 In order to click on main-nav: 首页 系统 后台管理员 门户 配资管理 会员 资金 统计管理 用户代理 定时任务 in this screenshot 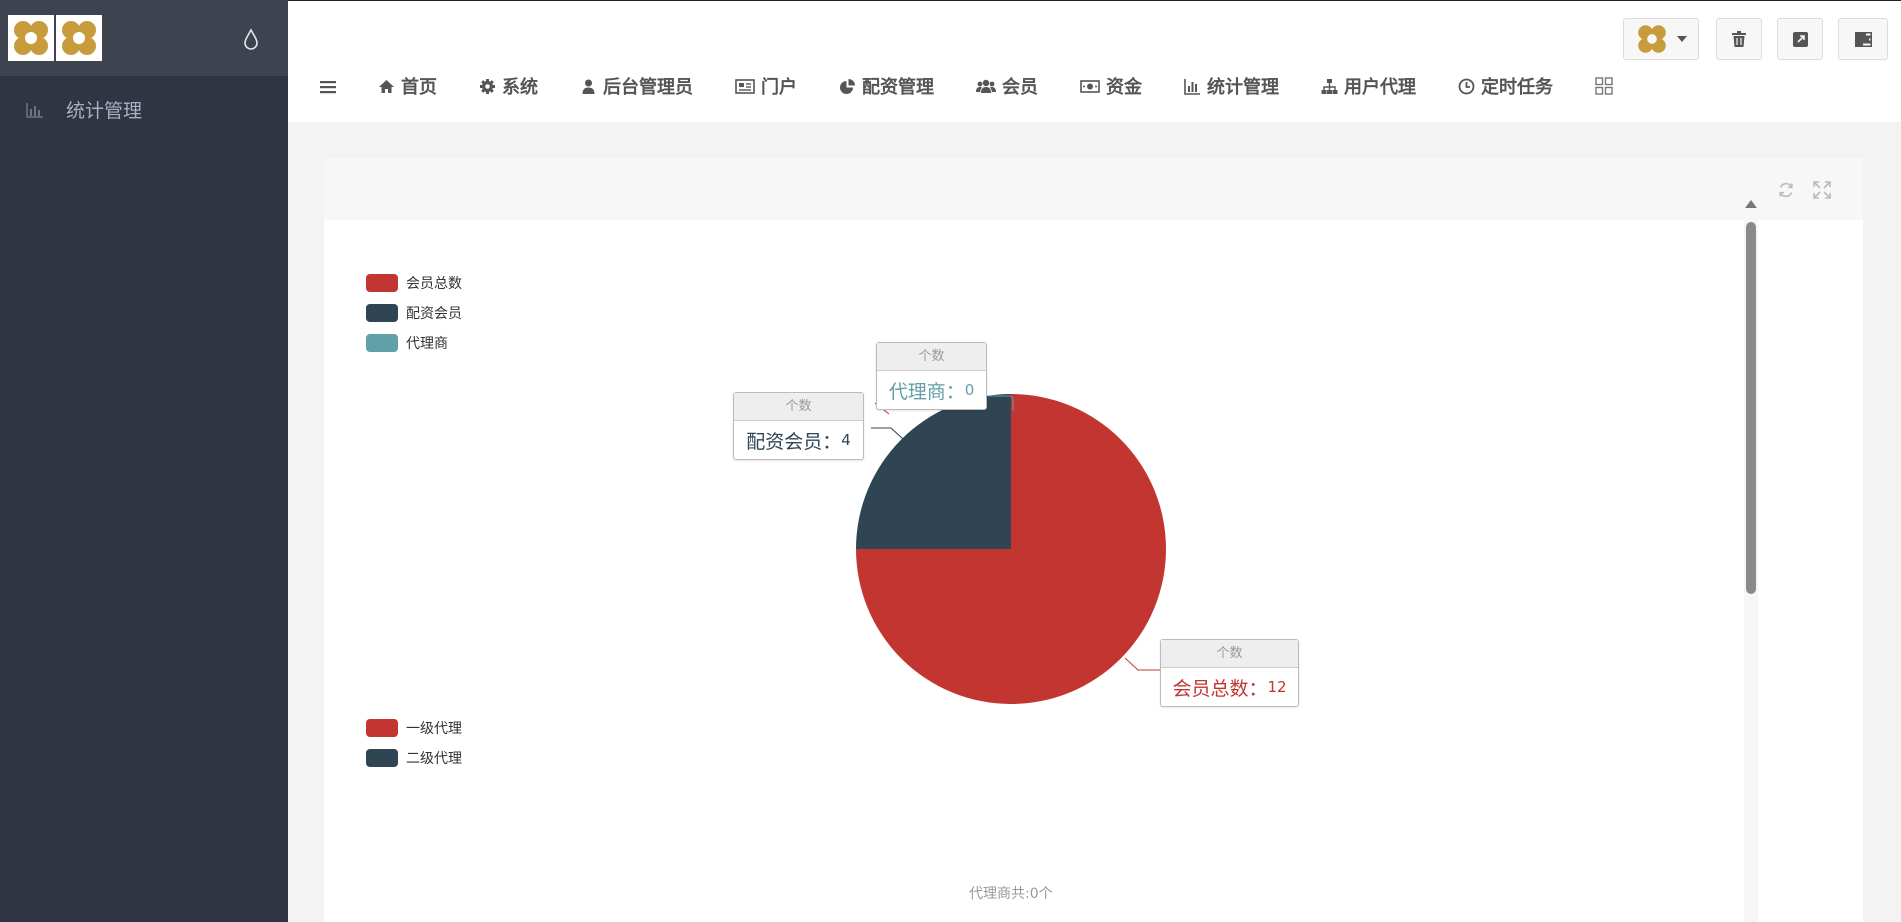, I will do `click(966, 86)`.